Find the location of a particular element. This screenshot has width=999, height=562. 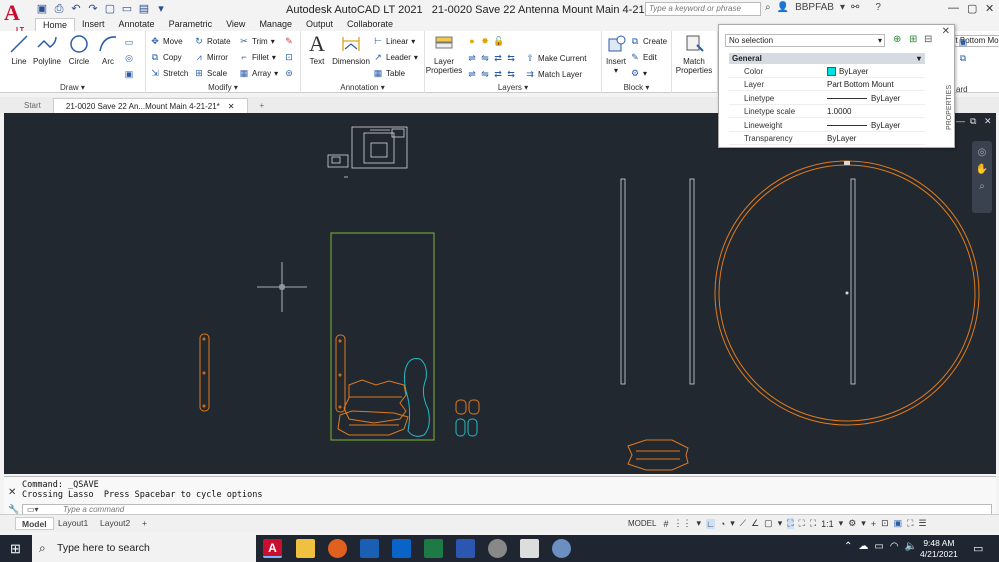

fillet-button: ⌐ Fillet ▾ is located at coordinates (257, 57).